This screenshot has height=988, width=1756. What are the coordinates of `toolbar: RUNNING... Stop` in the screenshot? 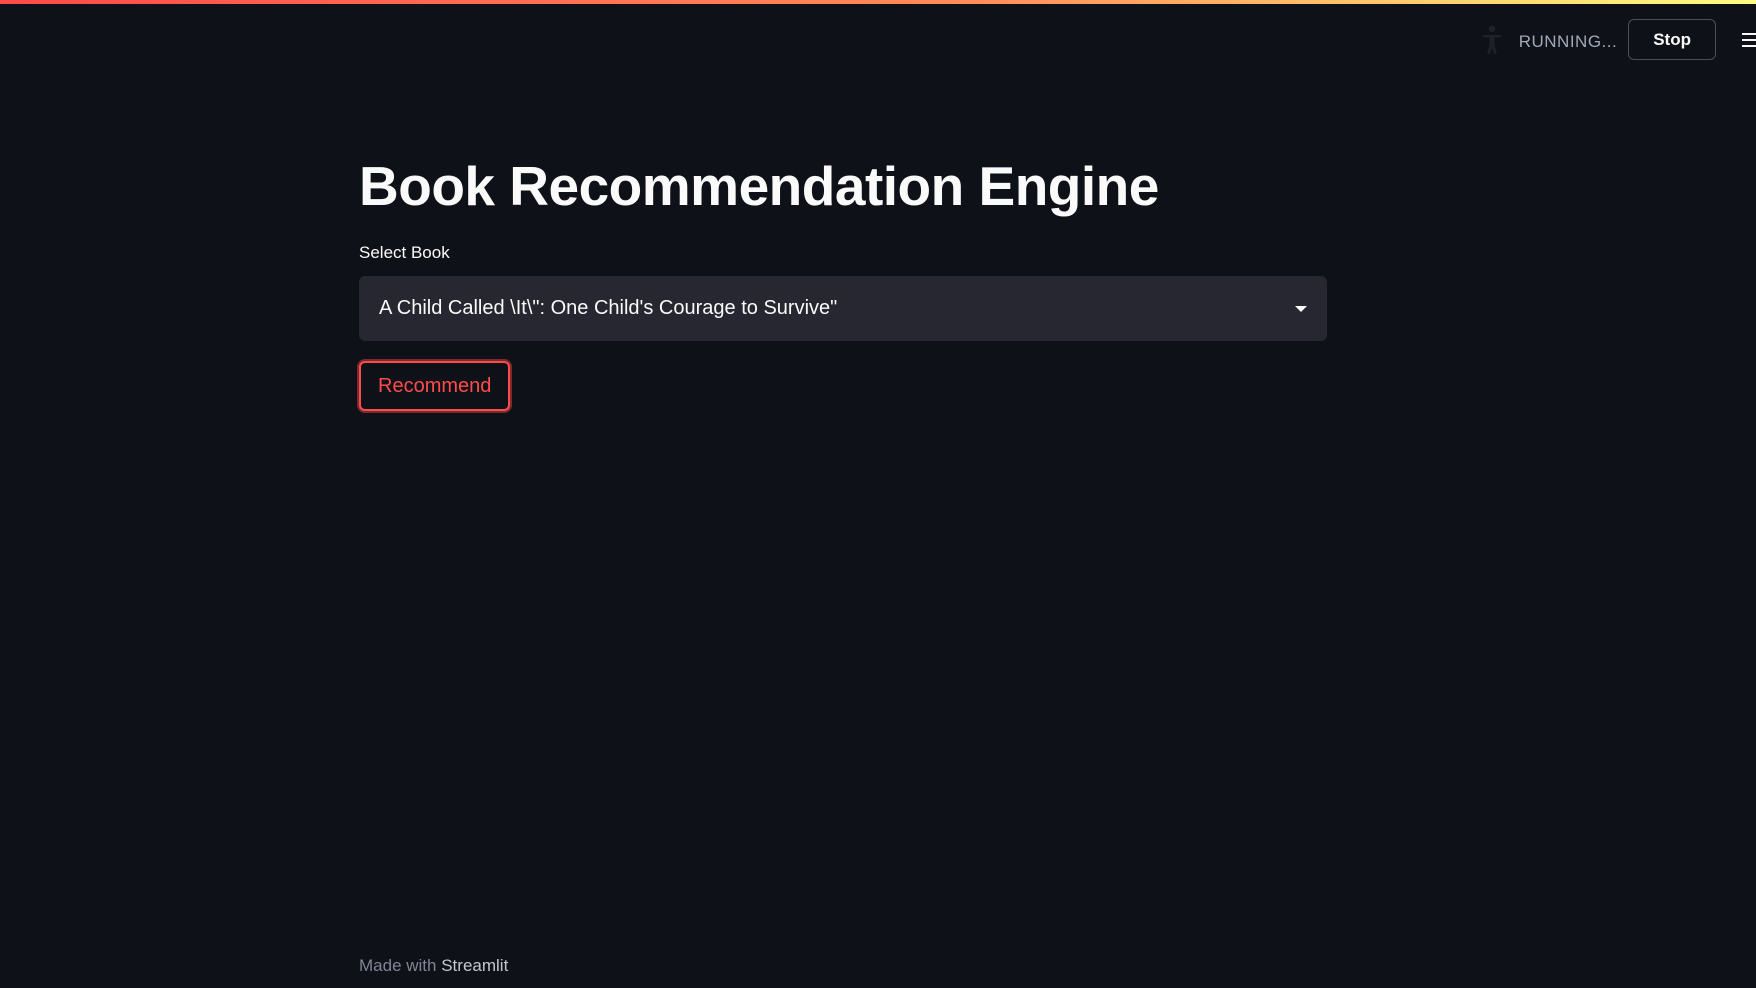 It's located at (1616, 39).